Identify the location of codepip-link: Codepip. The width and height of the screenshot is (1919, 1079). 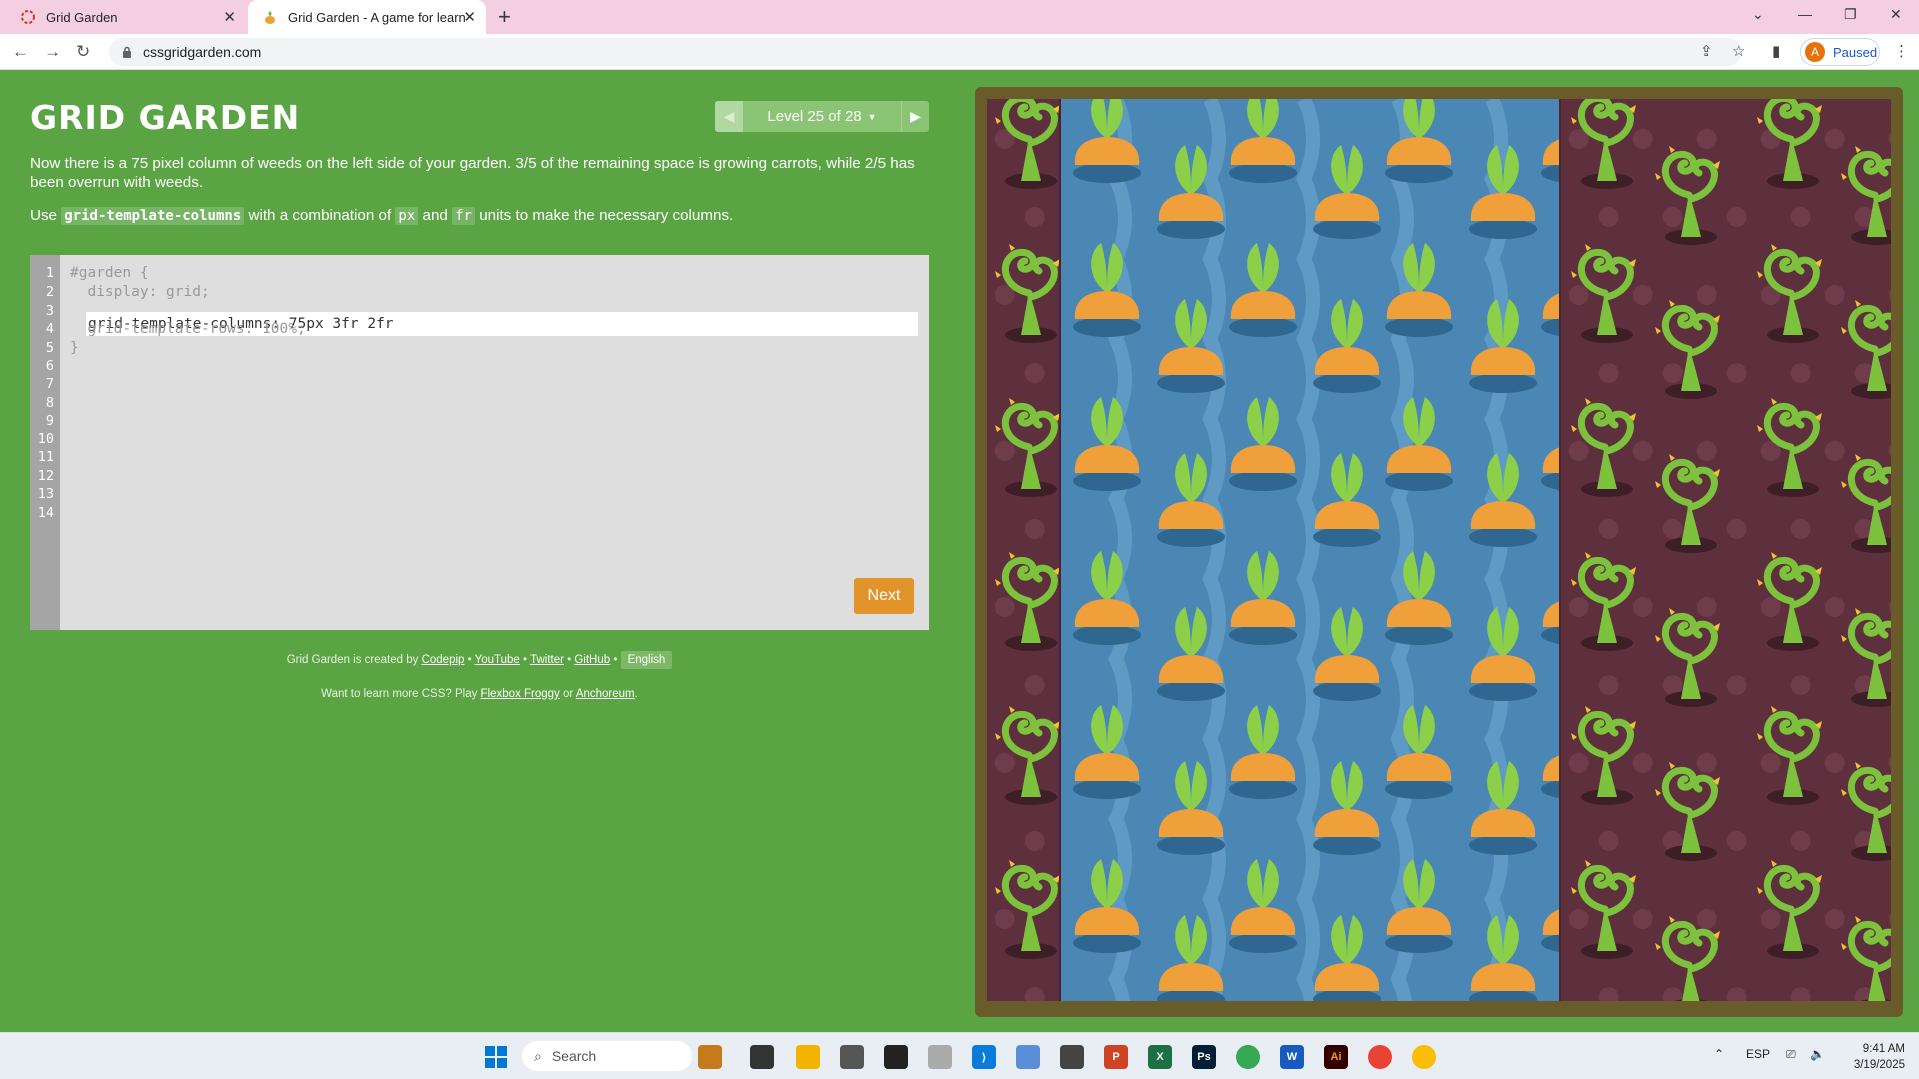
(443, 660).